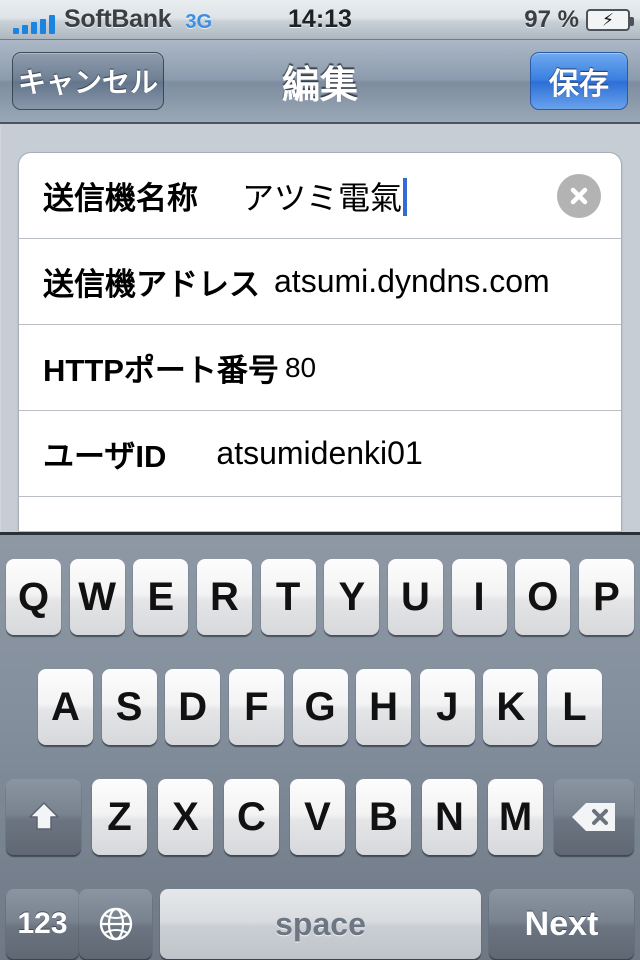 The height and width of the screenshot is (960, 640). Describe the element at coordinates (120, 198) in the screenshot. I see `row-label: 送信機名称` at that location.